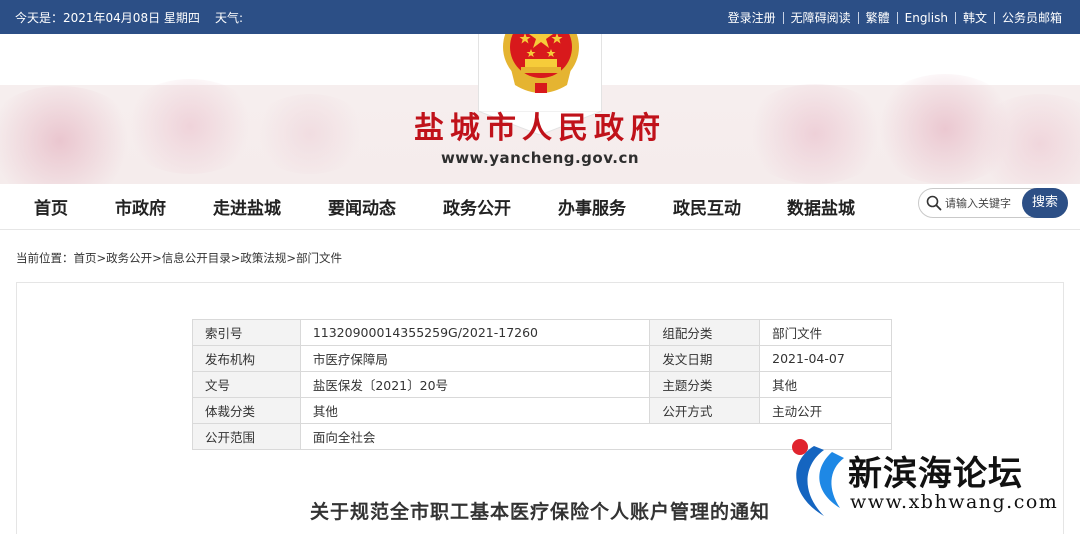  Describe the element at coordinates (818, 477) in the screenshot. I see `watermark-logo-icon` at that location.